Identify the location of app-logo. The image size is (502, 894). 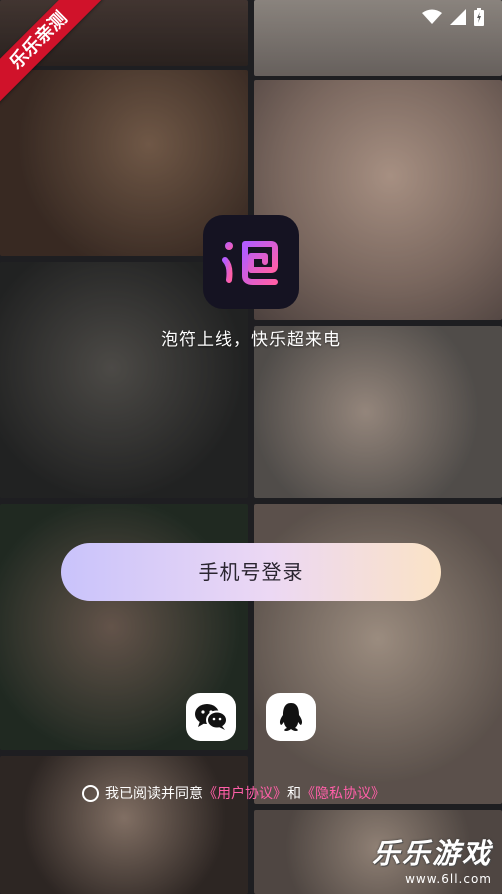
(251, 262).